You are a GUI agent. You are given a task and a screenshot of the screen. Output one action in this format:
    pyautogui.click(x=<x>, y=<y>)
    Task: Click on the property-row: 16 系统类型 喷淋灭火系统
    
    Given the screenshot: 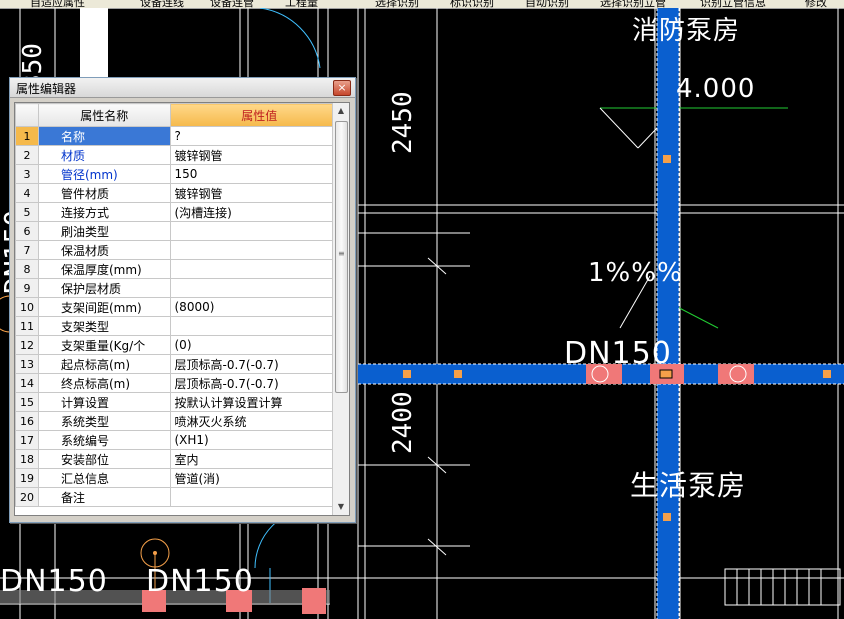 What is the action you would take?
    pyautogui.click(x=182, y=421)
    